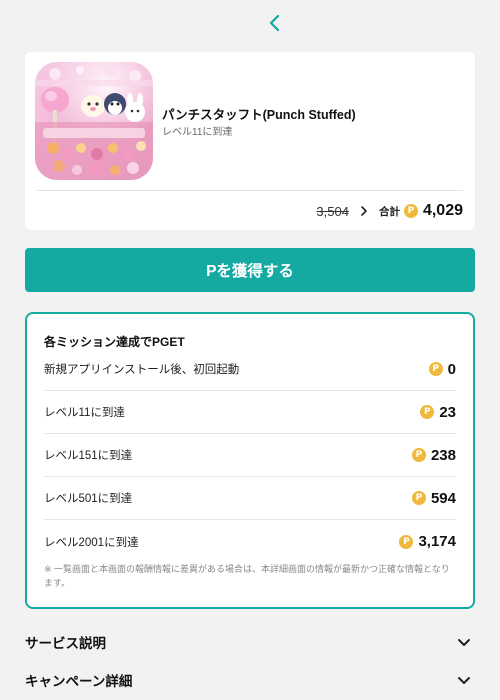 This screenshot has height=700, width=500. What do you see at coordinates (250, 190) in the screenshot?
I see `divider` at bounding box center [250, 190].